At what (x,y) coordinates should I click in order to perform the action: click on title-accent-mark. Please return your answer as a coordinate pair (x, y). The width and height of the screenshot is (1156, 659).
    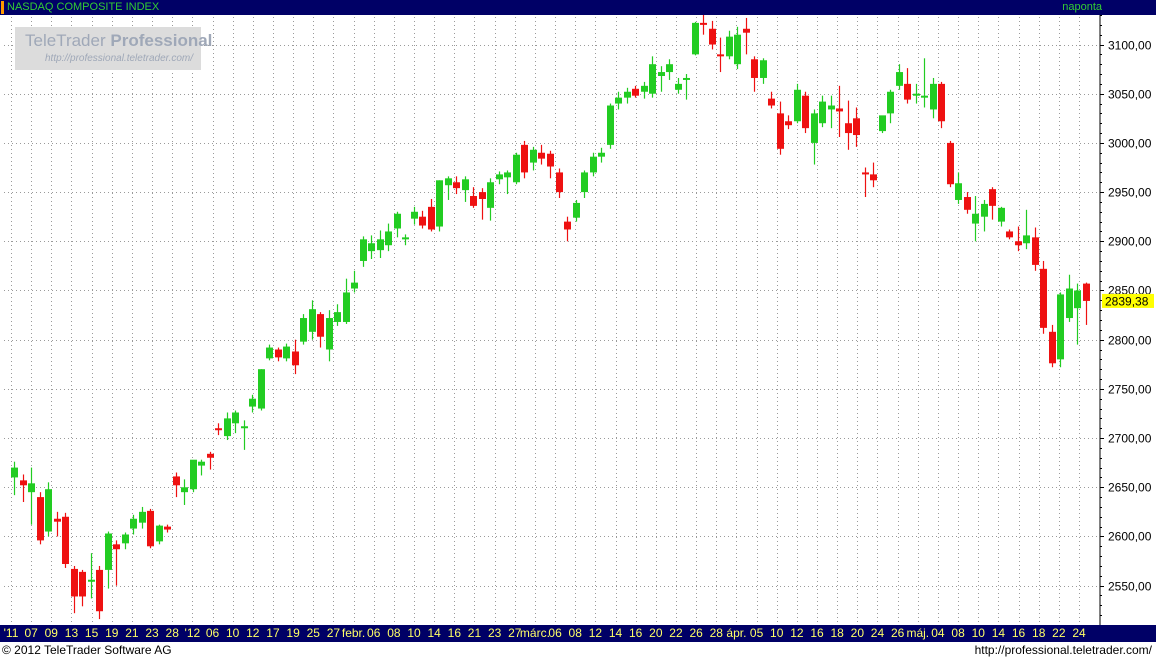
    Looking at the image, I should click on (2, 7).